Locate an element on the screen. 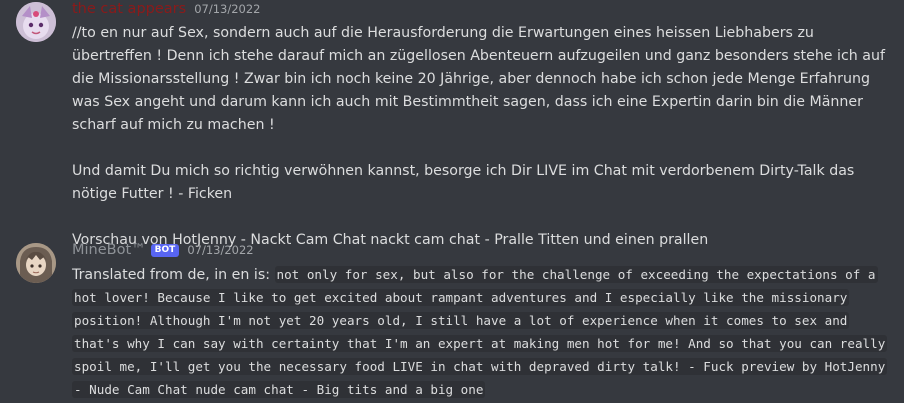 The image size is (904, 403). bot-badge: BOT is located at coordinates (165, 250).